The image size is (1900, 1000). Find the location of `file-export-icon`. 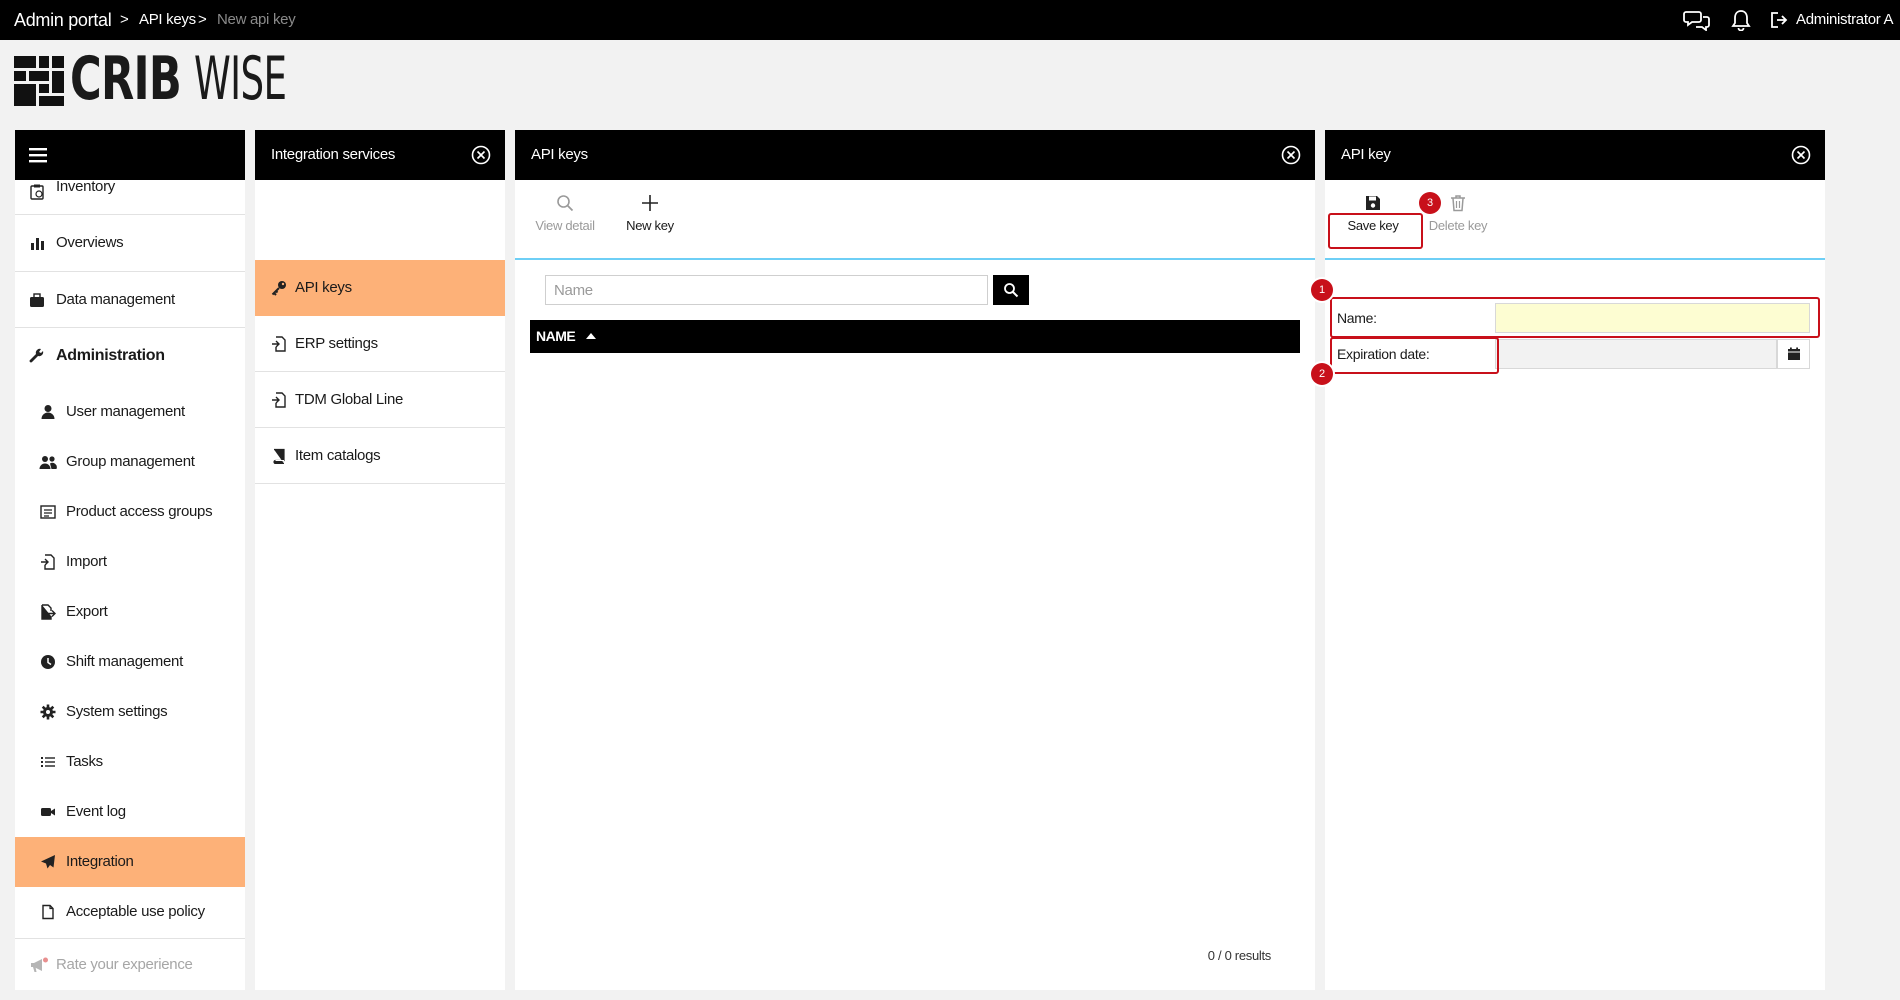

file-export-icon is located at coordinates (48, 612).